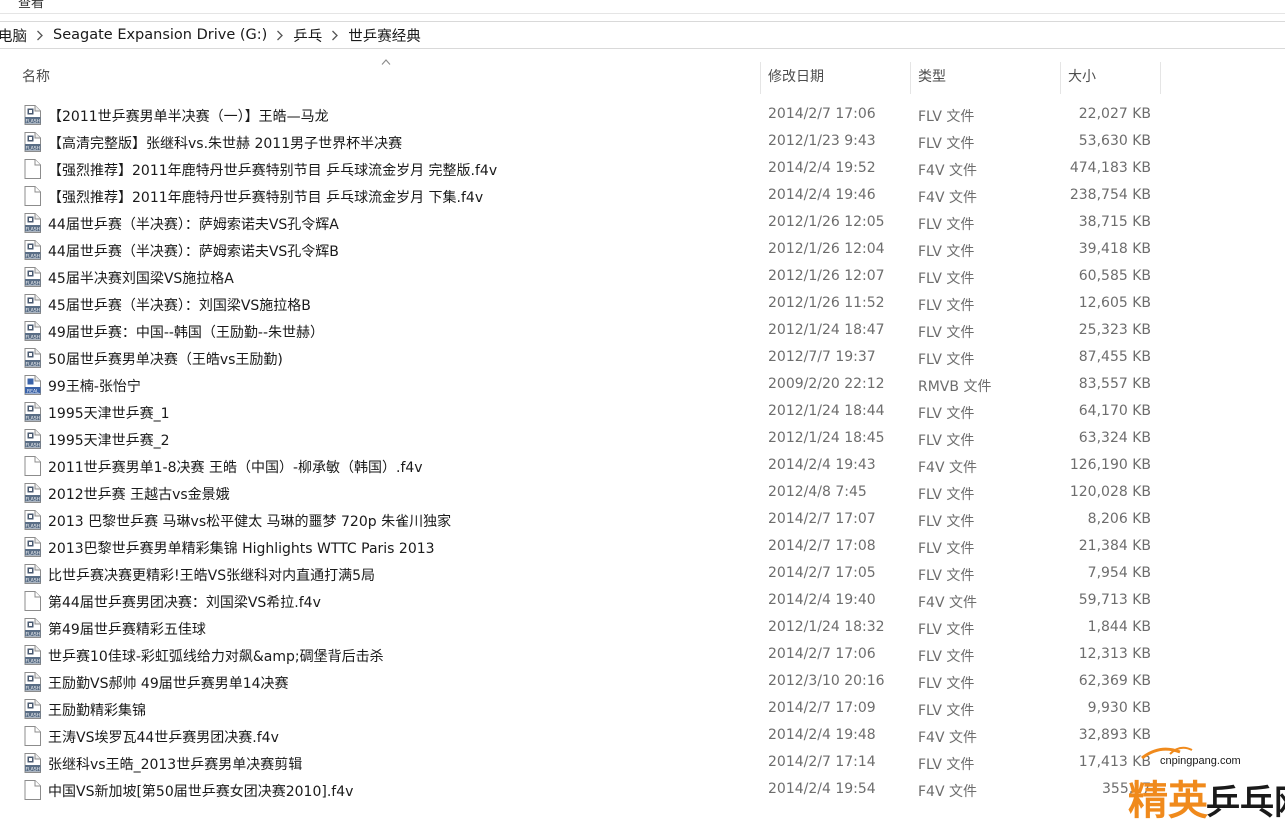 The image size is (1285, 832). What do you see at coordinates (1114, 384) in the screenshot?
I see `file-size: 83,557 KB` at bounding box center [1114, 384].